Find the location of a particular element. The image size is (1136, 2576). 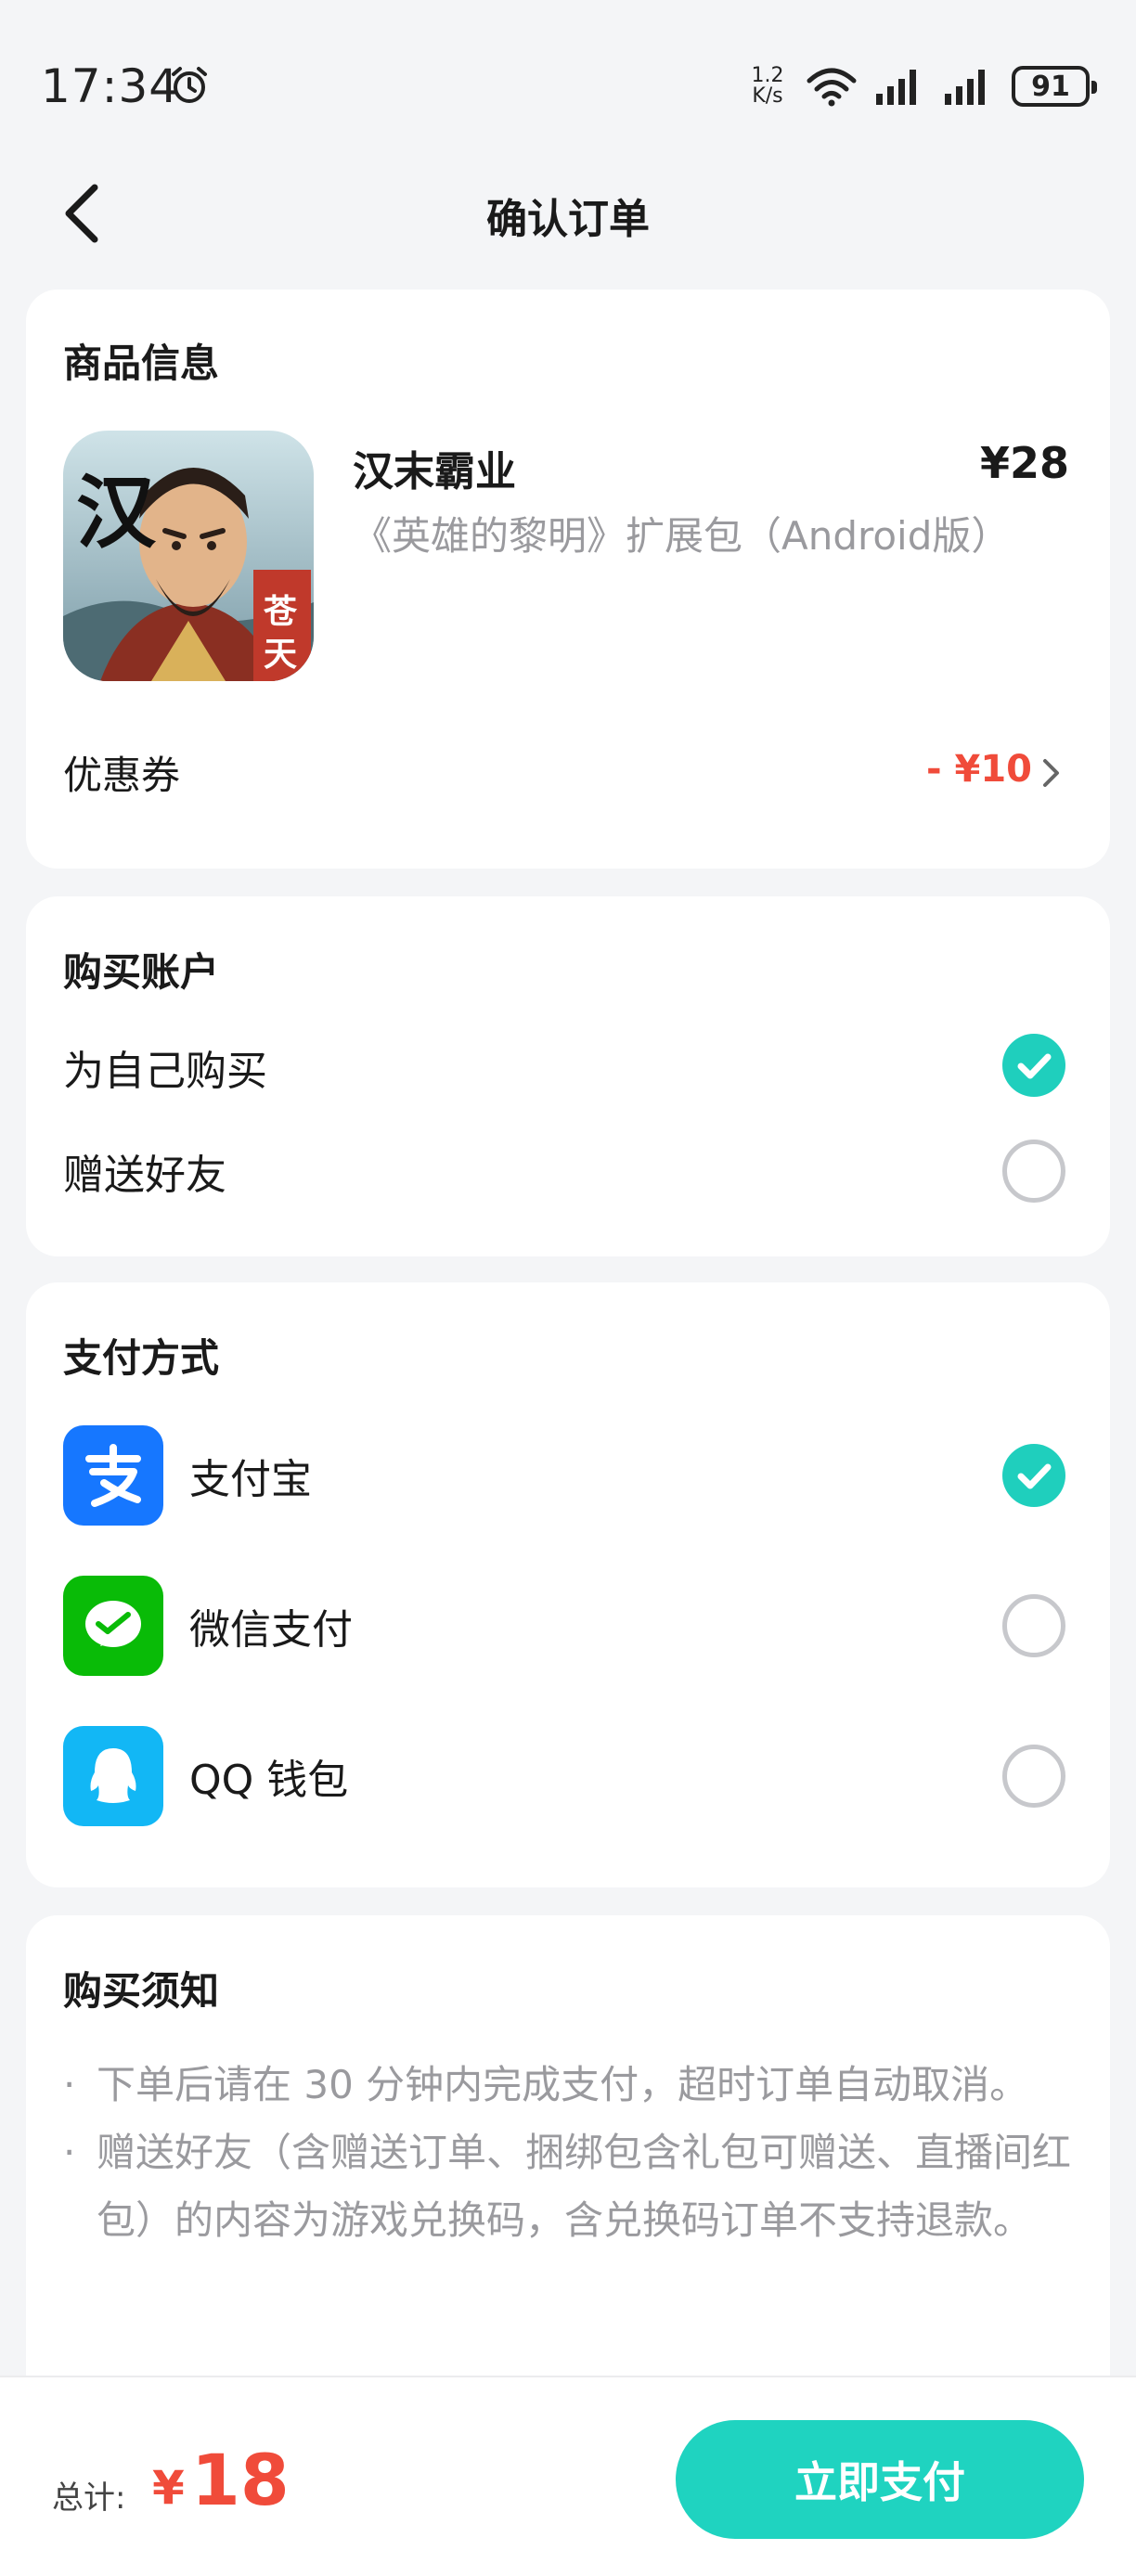

checkout-bar: 总计: ¥ 18 立即支付 is located at coordinates (568, 2476).